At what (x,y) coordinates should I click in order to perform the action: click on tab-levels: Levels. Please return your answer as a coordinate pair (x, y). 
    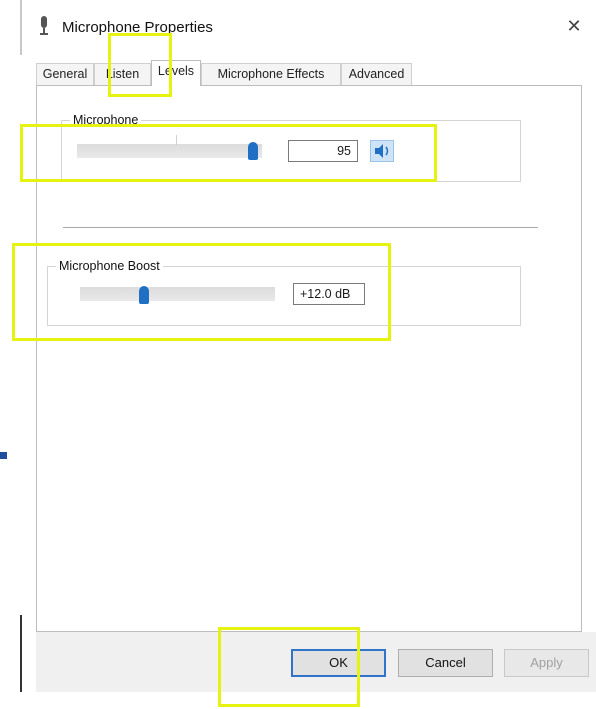
    Looking at the image, I should click on (176, 73).